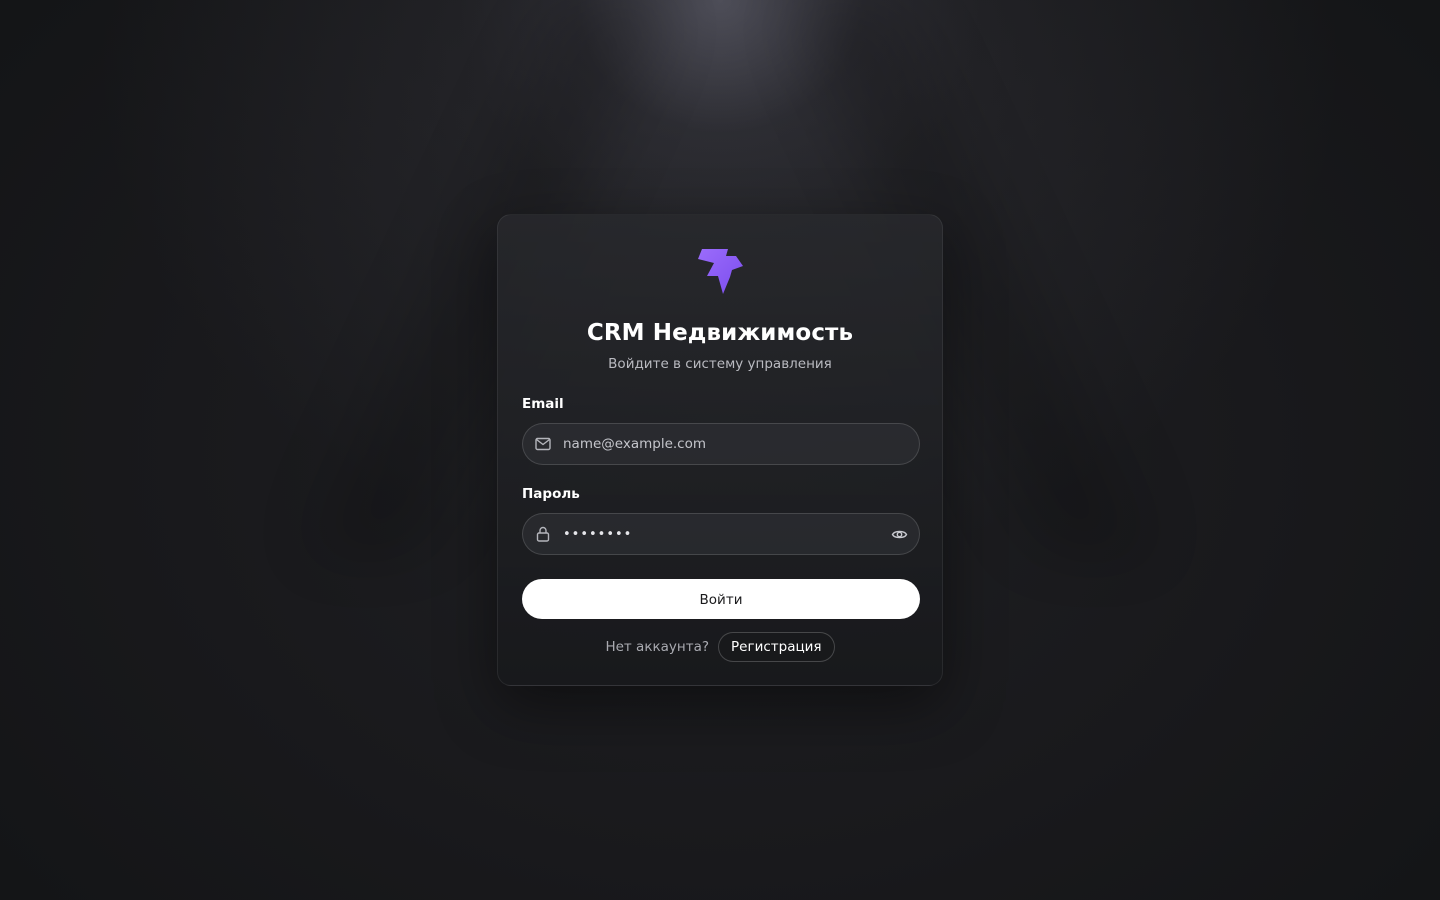 Image resolution: width=1440 pixels, height=900 pixels. I want to click on email-field, so click(721, 444).